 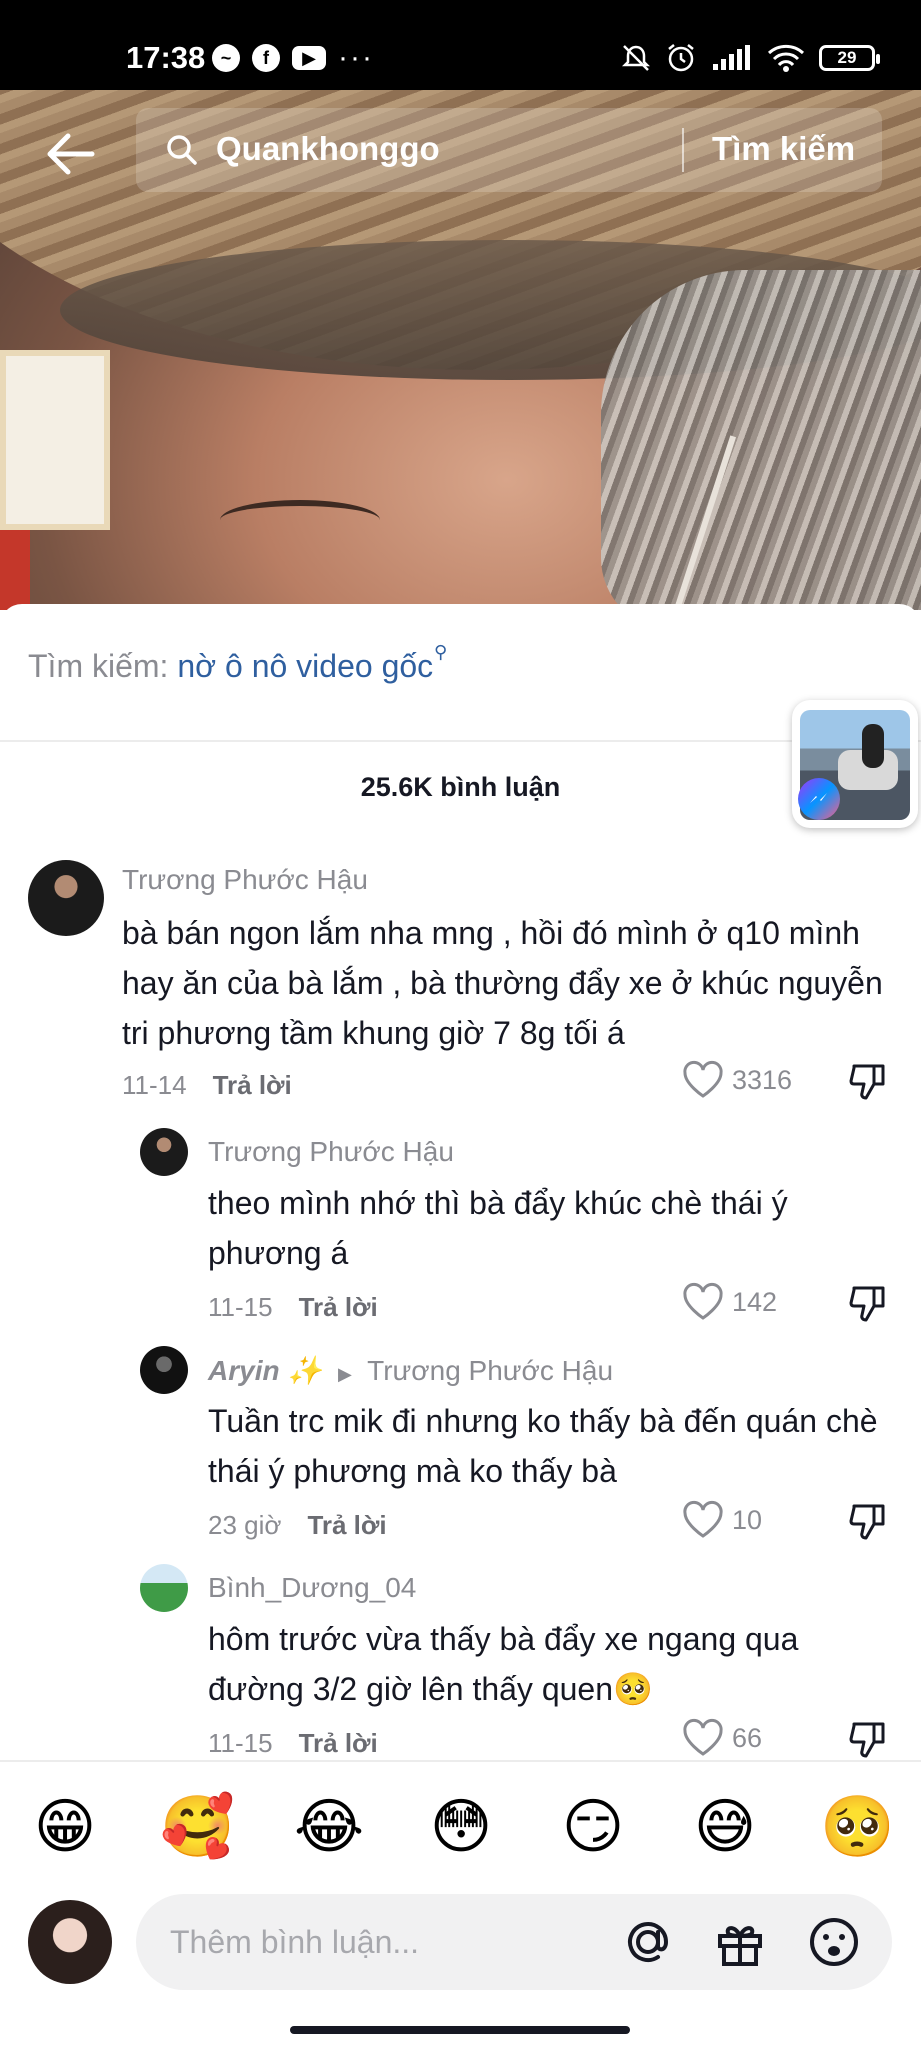 What do you see at coordinates (245, 1525) in the screenshot?
I see `comment-date: 23 giờ` at bounding box center [245, 1525].